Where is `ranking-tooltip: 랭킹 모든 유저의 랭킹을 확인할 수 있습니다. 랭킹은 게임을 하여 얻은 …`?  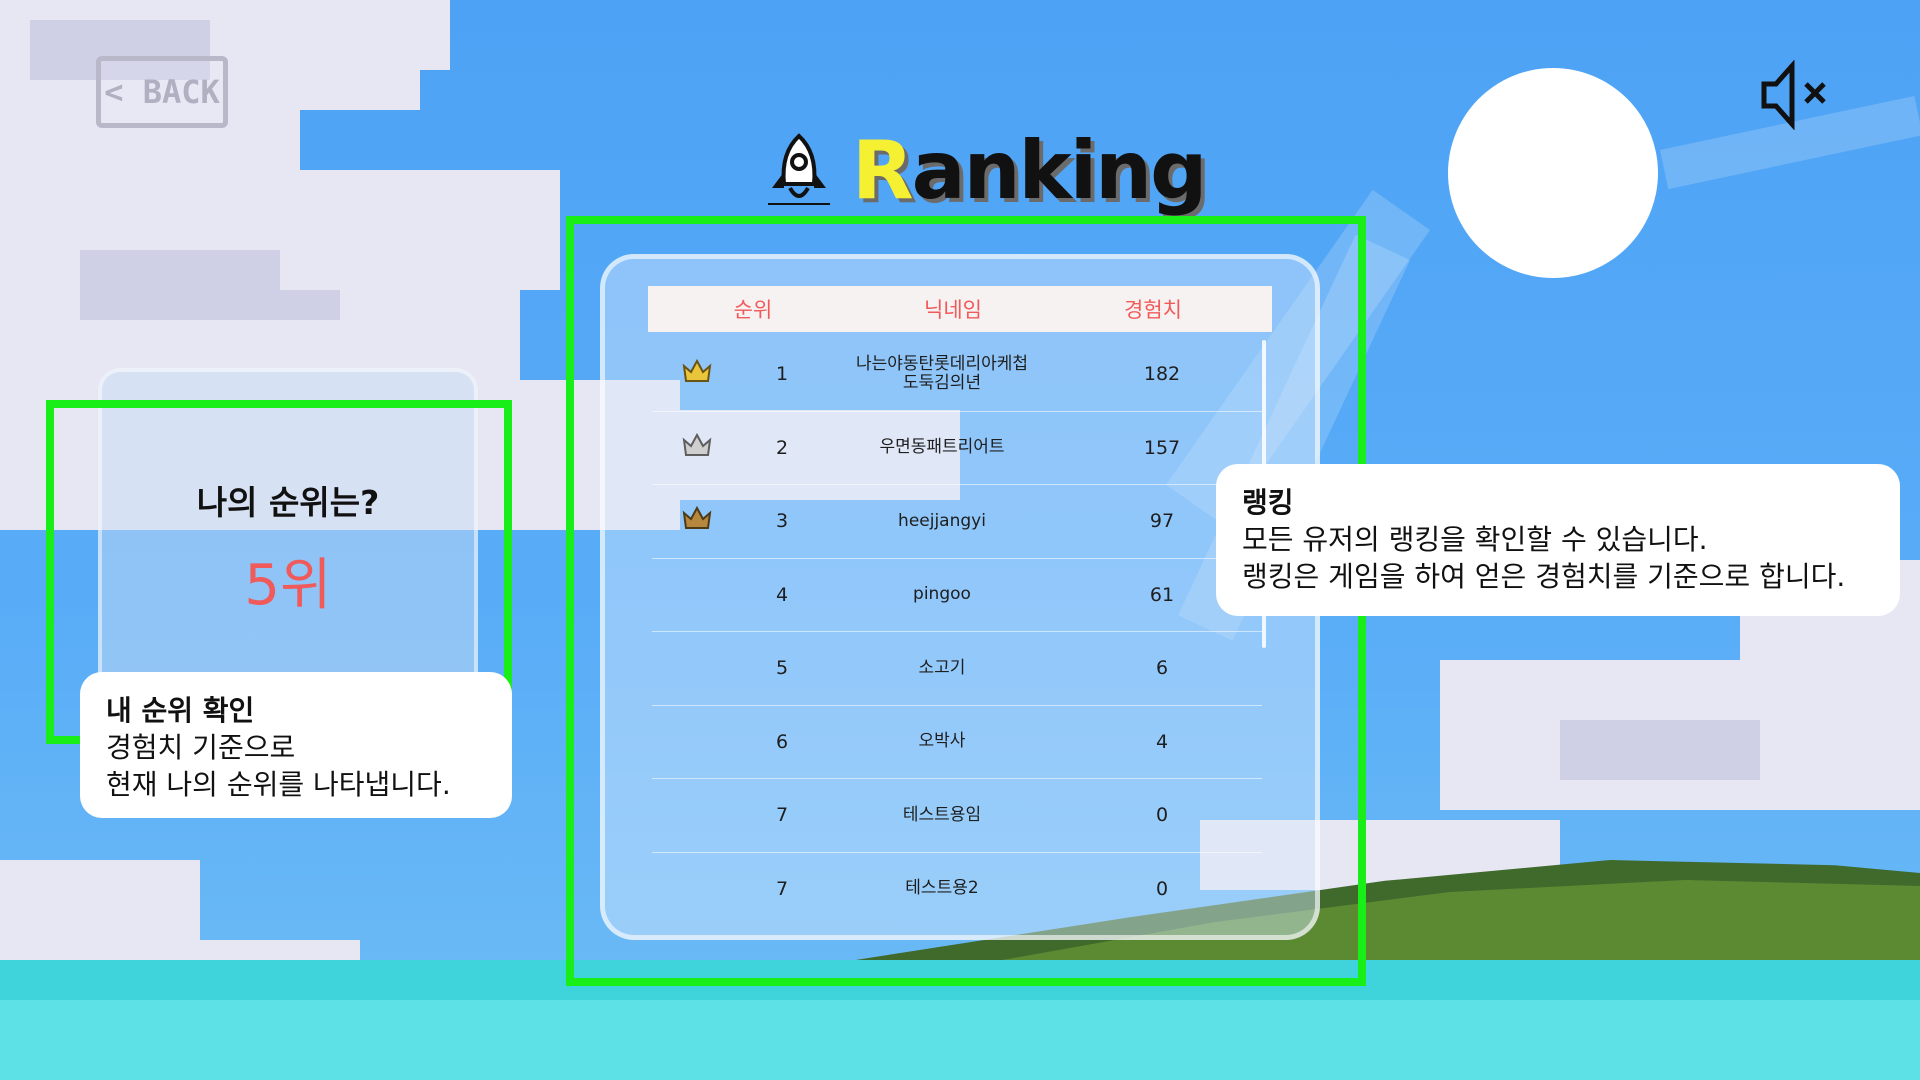
ranking-tooltip: 랭킹 모든 유저의 랭킹을 확인할 수 있습니다. 랭킹은 게임을 하여 얻은 … is located at coordinates (1558, 540).